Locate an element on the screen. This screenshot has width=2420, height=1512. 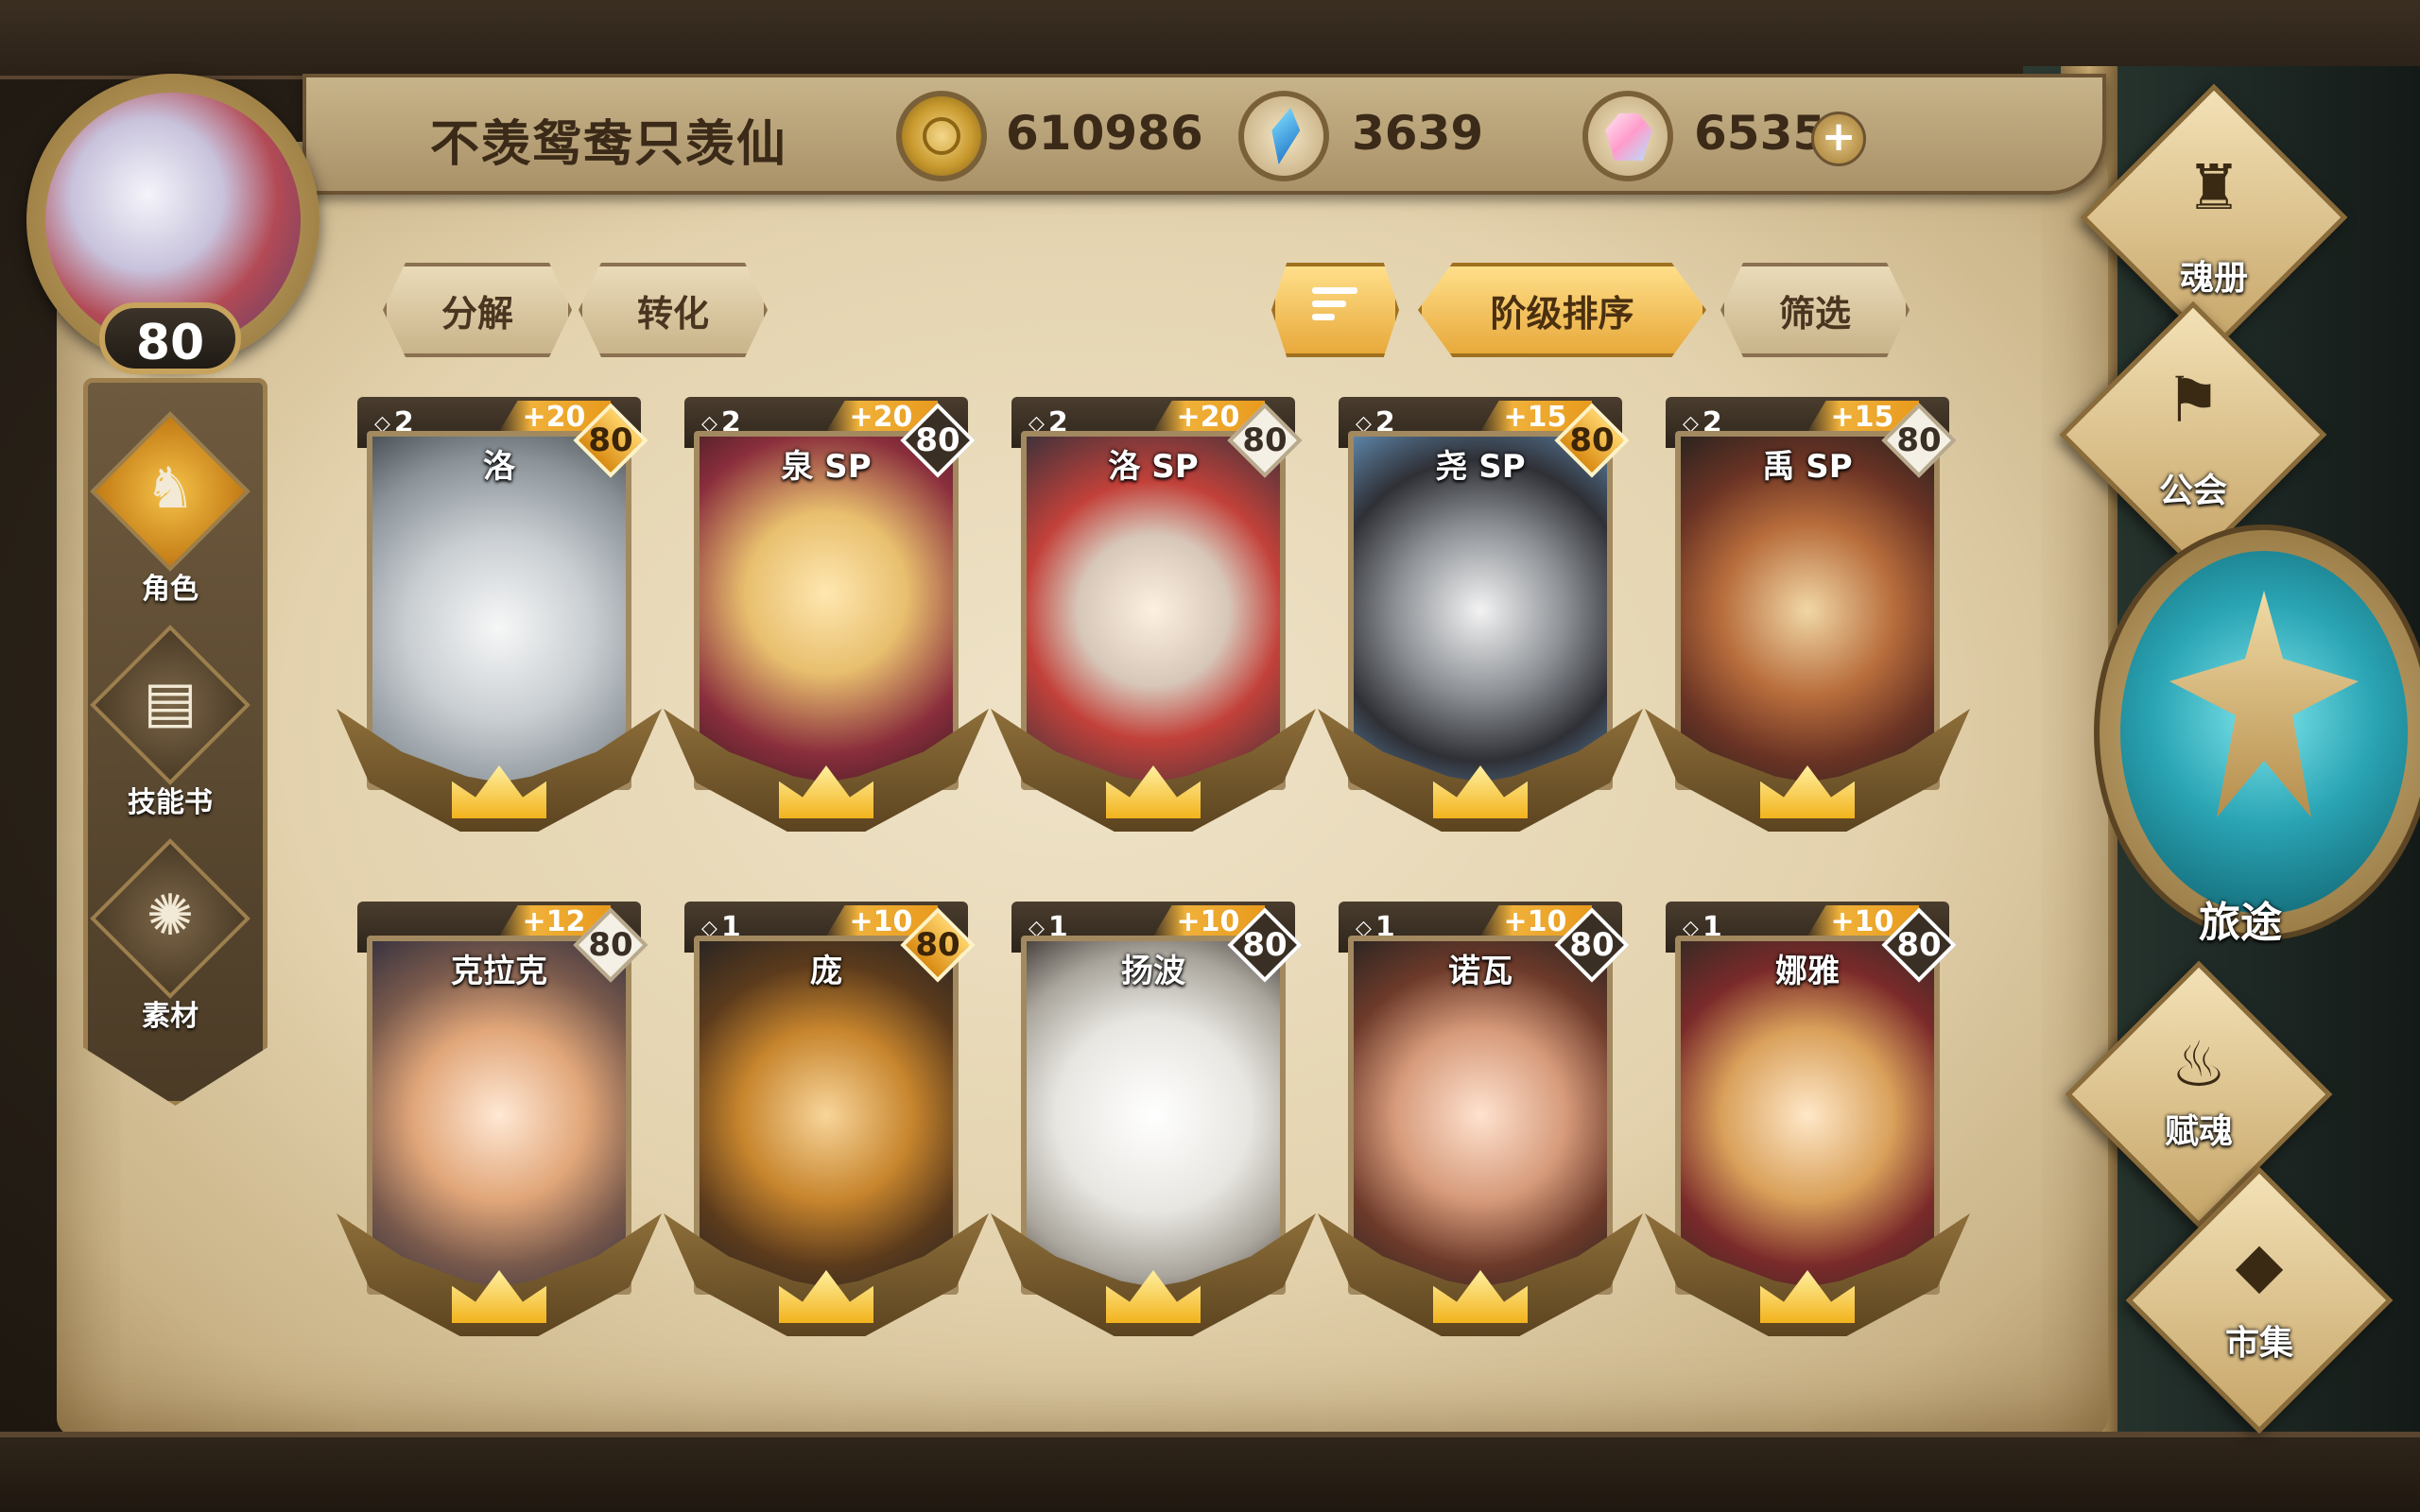
journey-label: 旅途 is located at coordinates (2240, 923).